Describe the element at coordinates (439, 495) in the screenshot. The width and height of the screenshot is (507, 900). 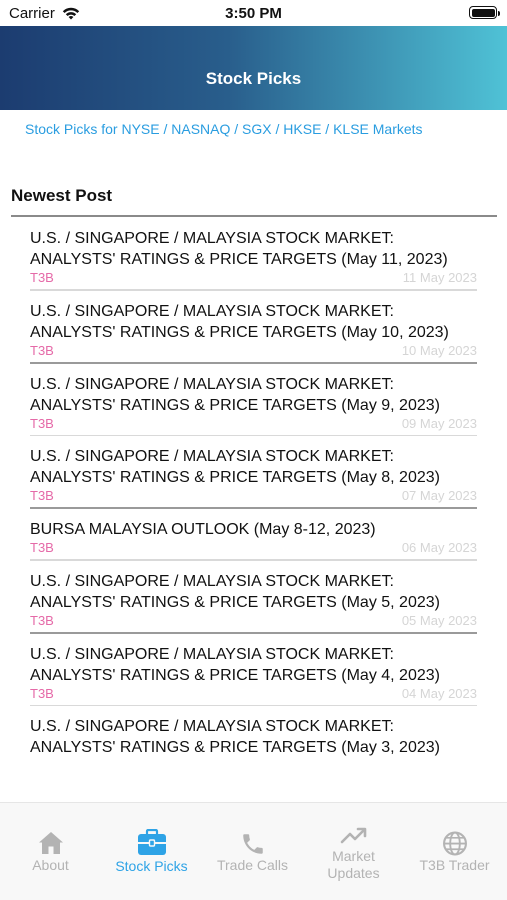
I see `post-date: 07 May 2023` at that location.